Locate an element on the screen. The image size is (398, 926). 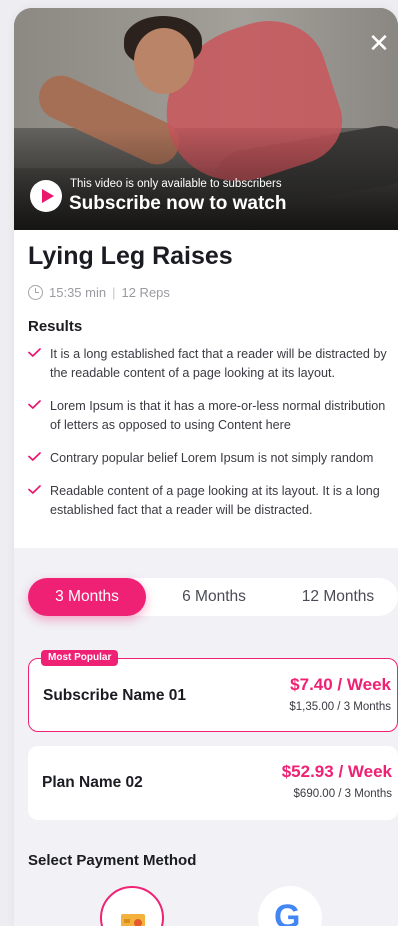
tab-3-months: 3 Months is located at coordinates (87, 597).